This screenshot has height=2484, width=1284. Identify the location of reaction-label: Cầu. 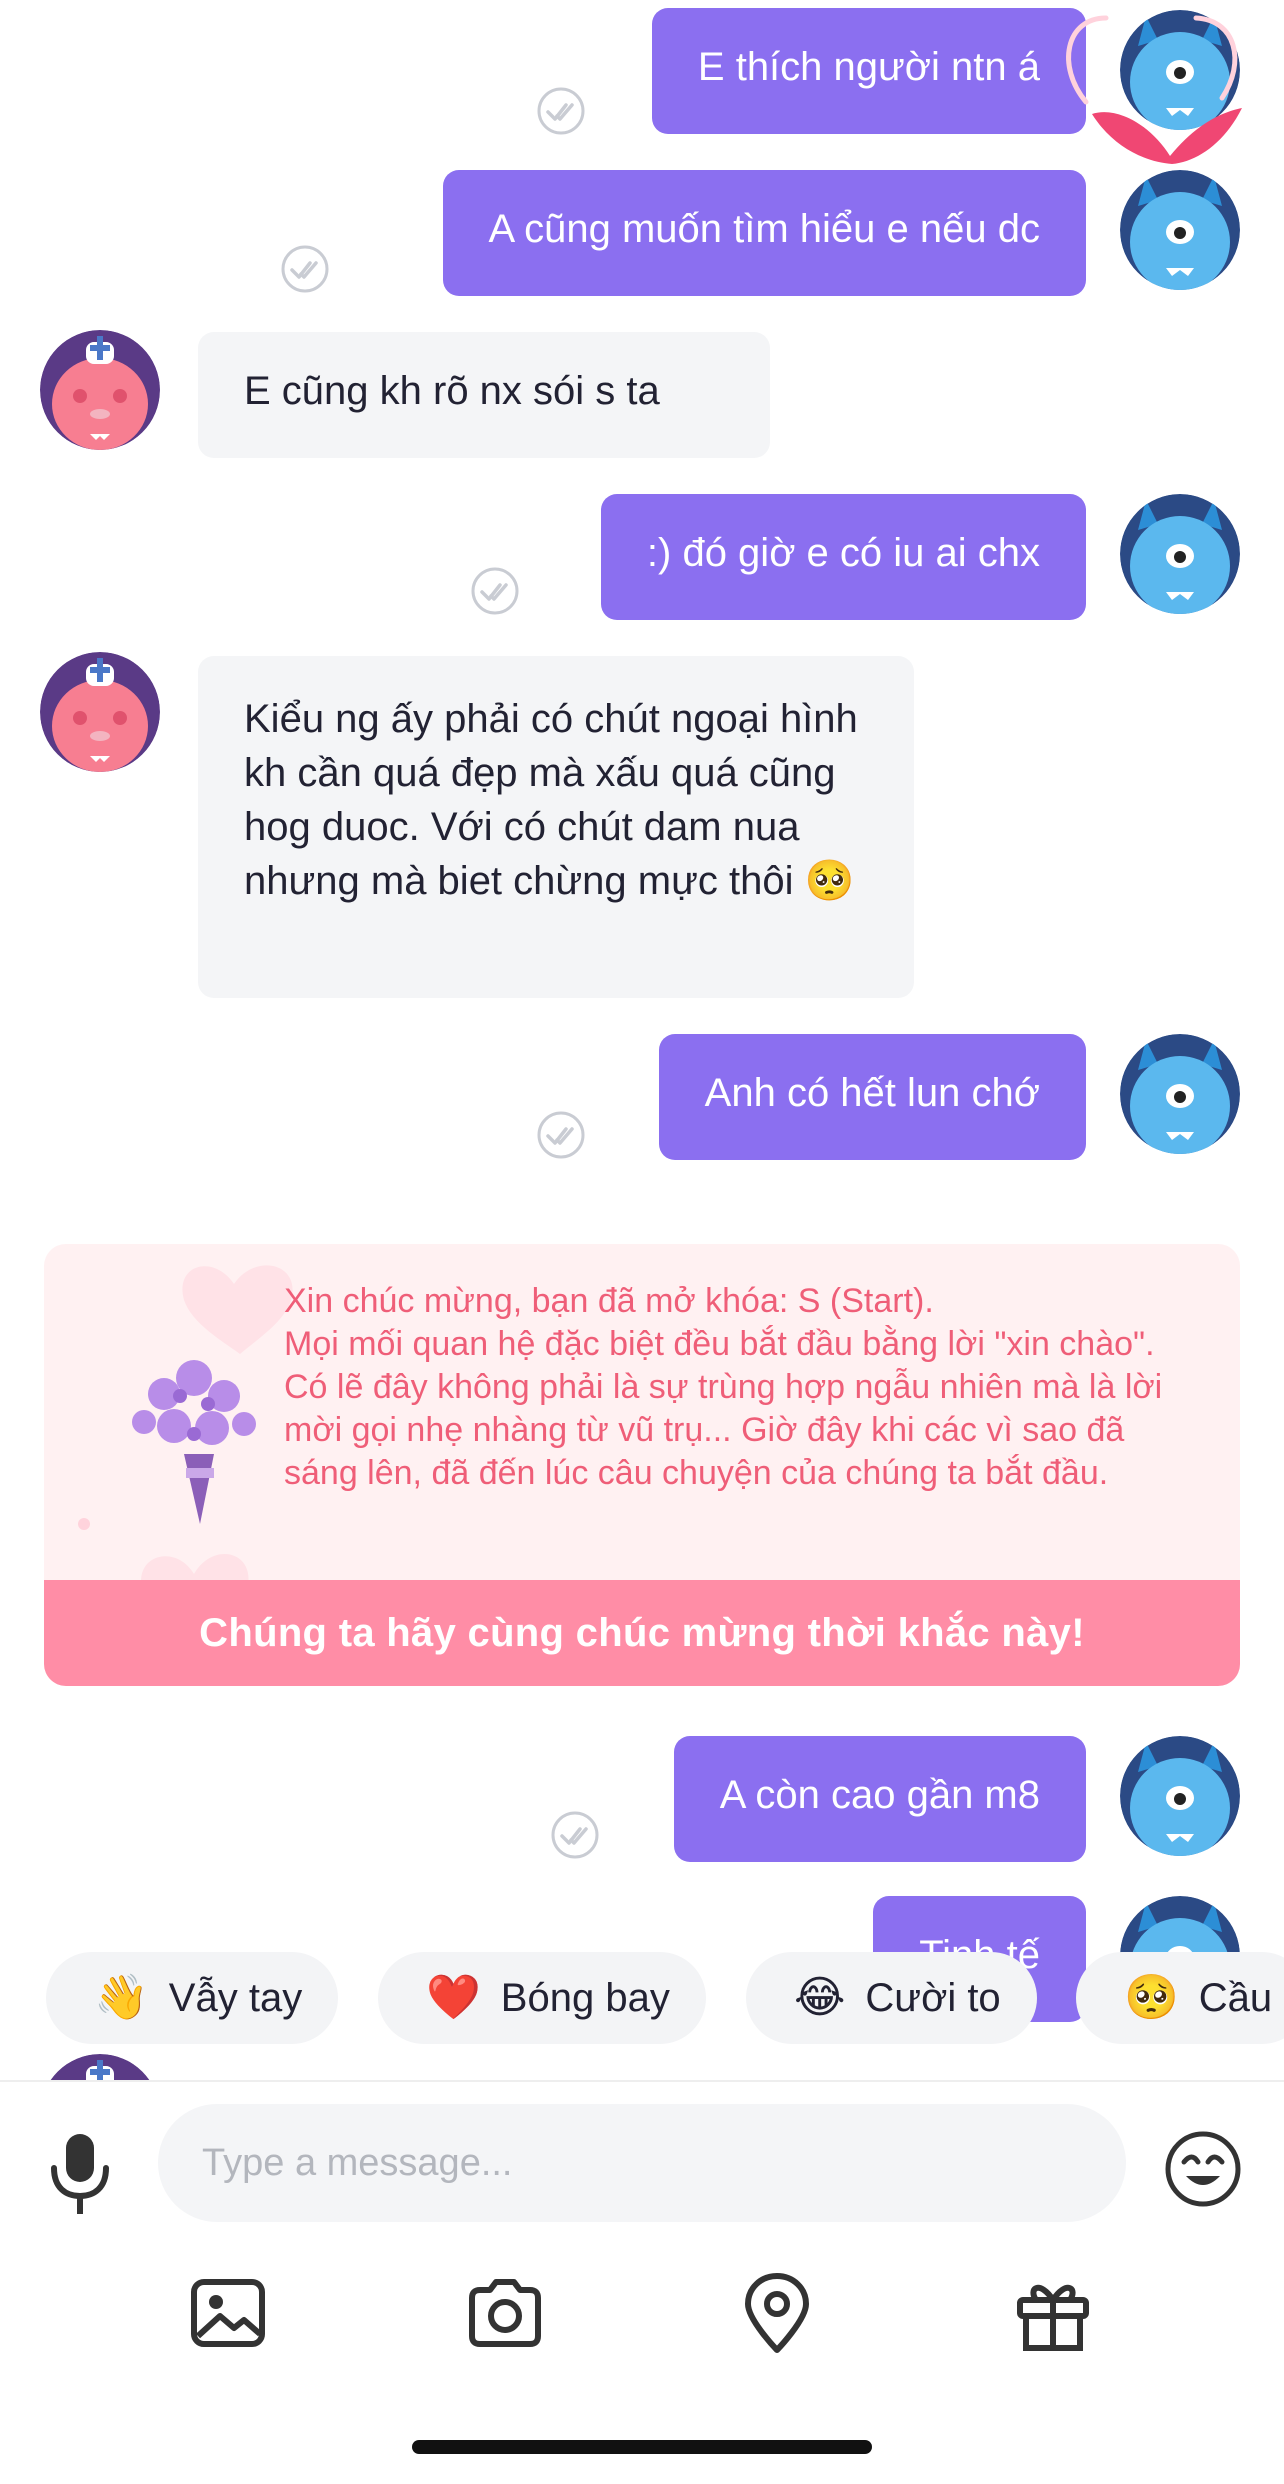
(1235, 1997).